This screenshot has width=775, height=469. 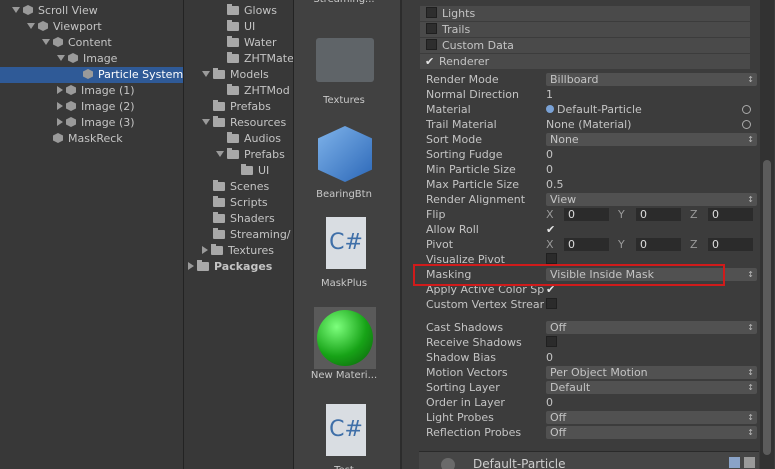 I want to click on material-preview-header: Default-Particle, so click(x=589, y=460).